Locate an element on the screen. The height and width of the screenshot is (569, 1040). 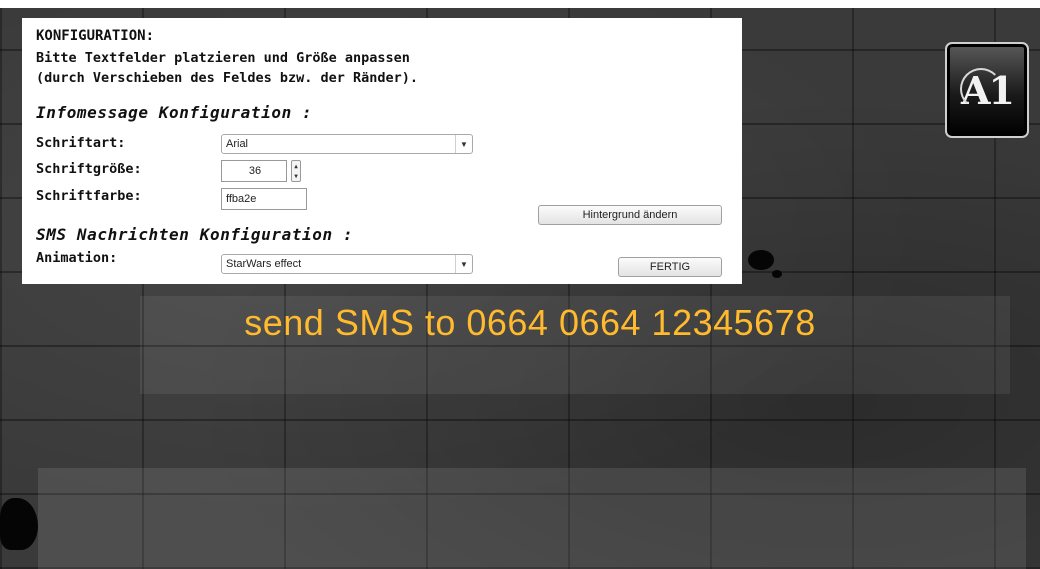
font-size-stepper: ▲ ▼ is located at coordinates (296, 171).